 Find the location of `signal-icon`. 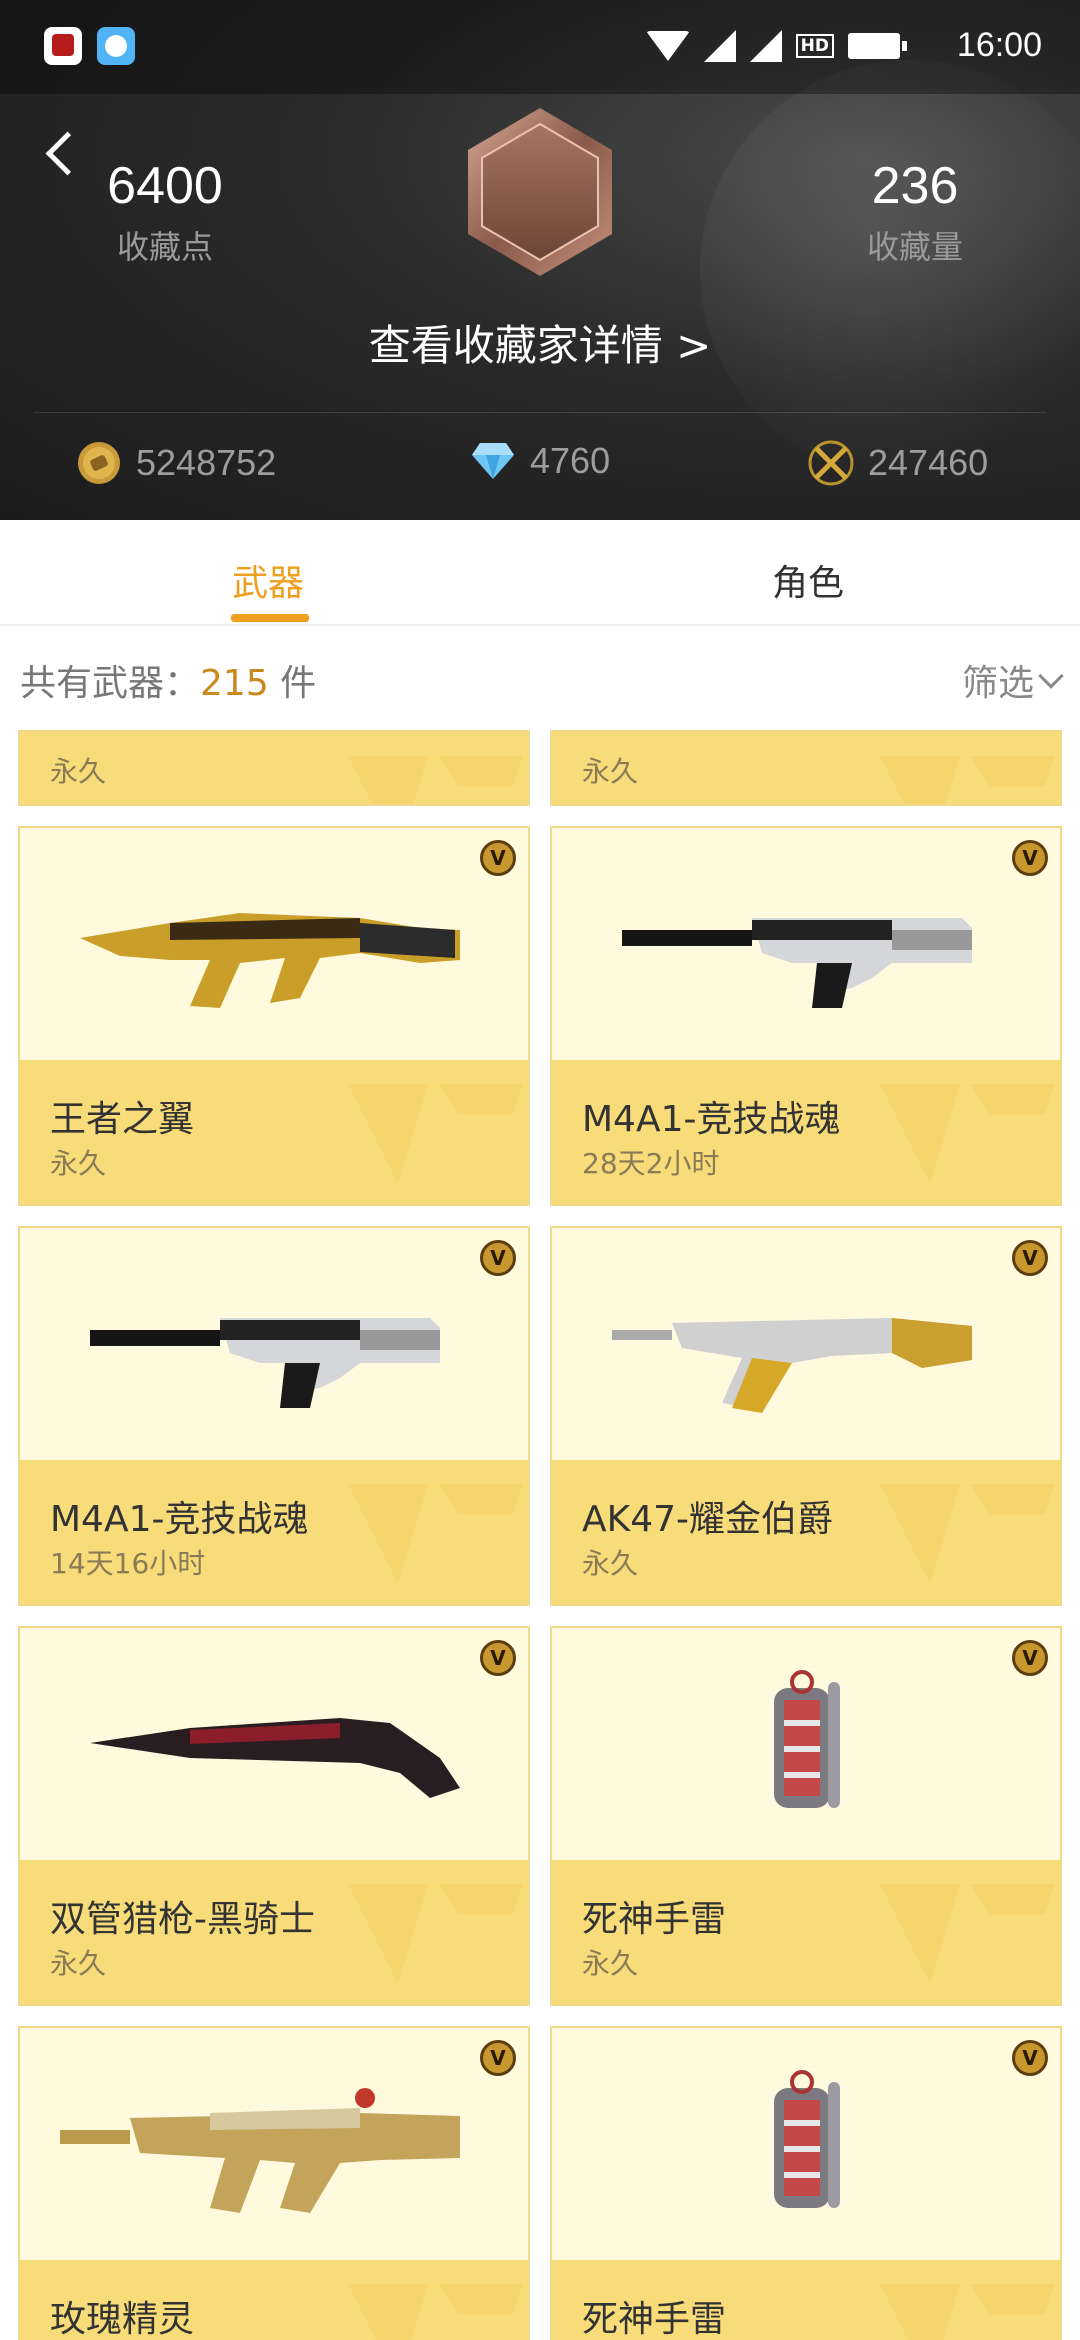

signal-icon is located at coordinates (719, 46).